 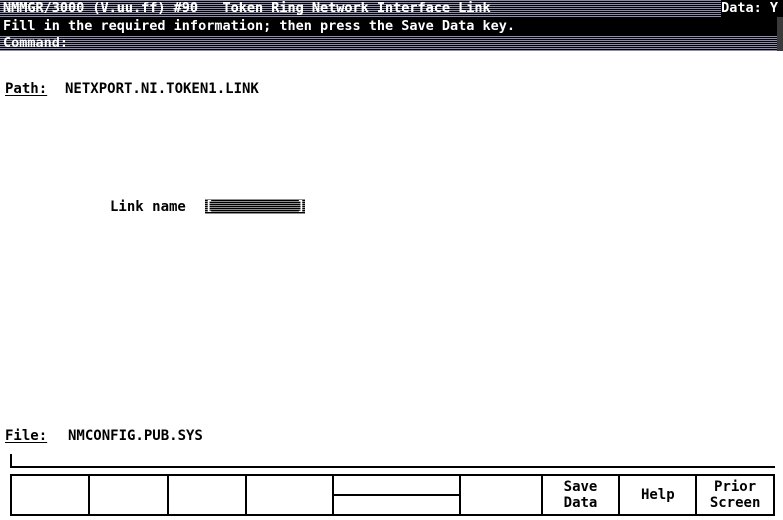 I want to click on app-title: NMMGR/3000 (V.uu.ff) #90, so click(x=101, y=8).